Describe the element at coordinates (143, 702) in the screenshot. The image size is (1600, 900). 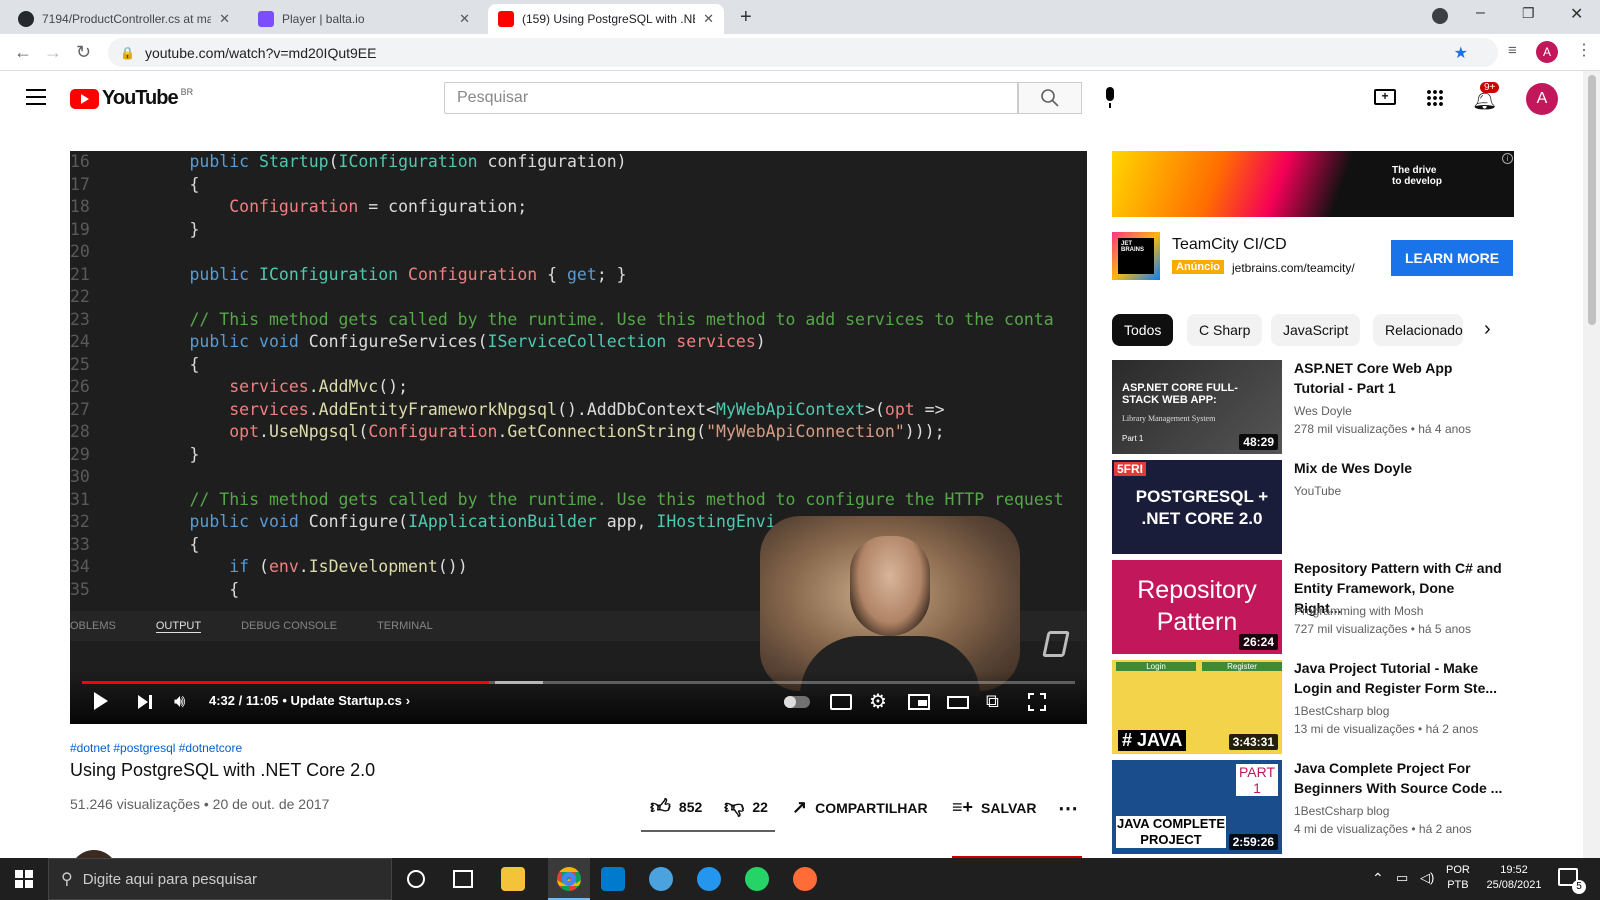
I see `next-icon` at that location.